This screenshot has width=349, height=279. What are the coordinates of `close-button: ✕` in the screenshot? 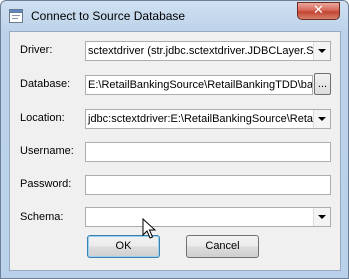 It's located at (318, 11).